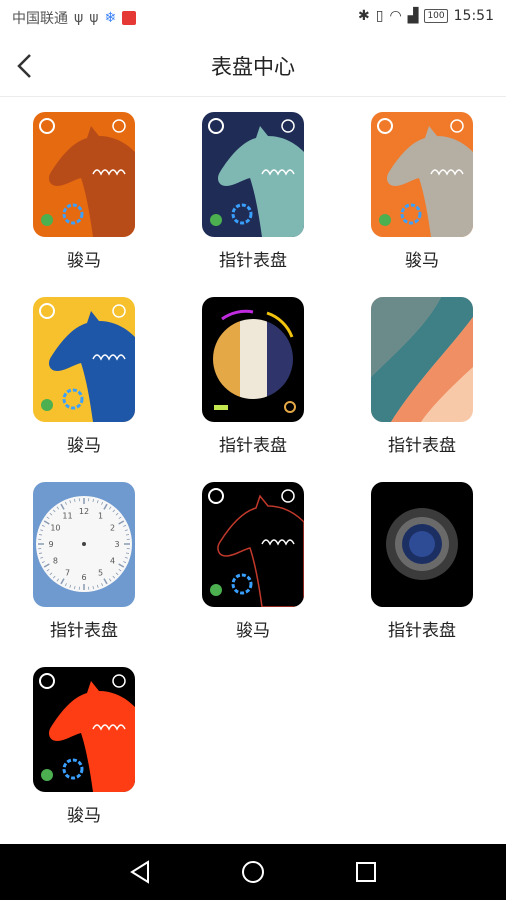 Image resolution: width=506 pixels, height=900 pixels. I want to click on svg-text: 10, so click(55, 528).